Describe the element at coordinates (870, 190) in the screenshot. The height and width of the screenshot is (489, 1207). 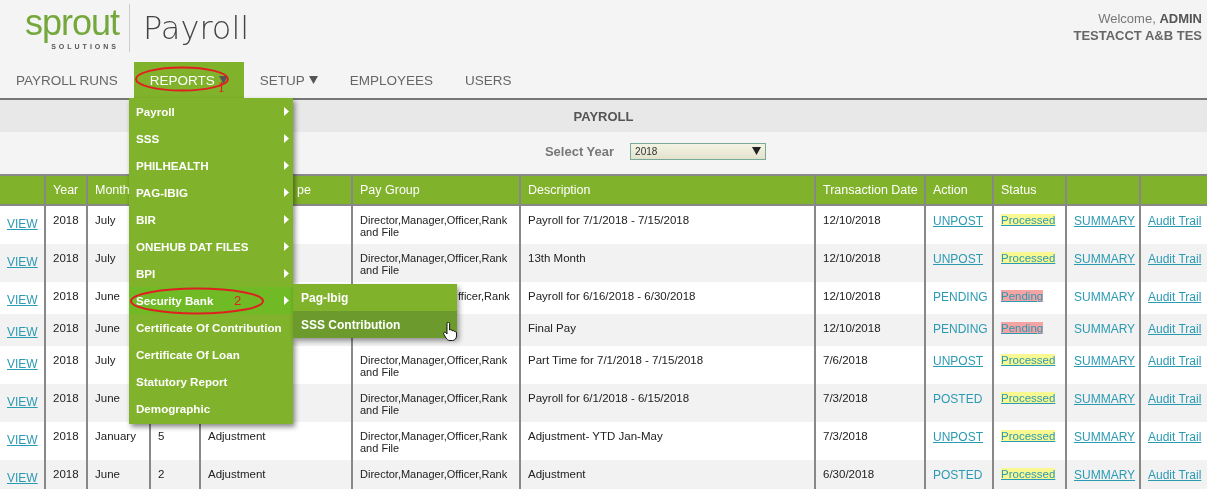
I see `column-header: Transaction Date` at that location.